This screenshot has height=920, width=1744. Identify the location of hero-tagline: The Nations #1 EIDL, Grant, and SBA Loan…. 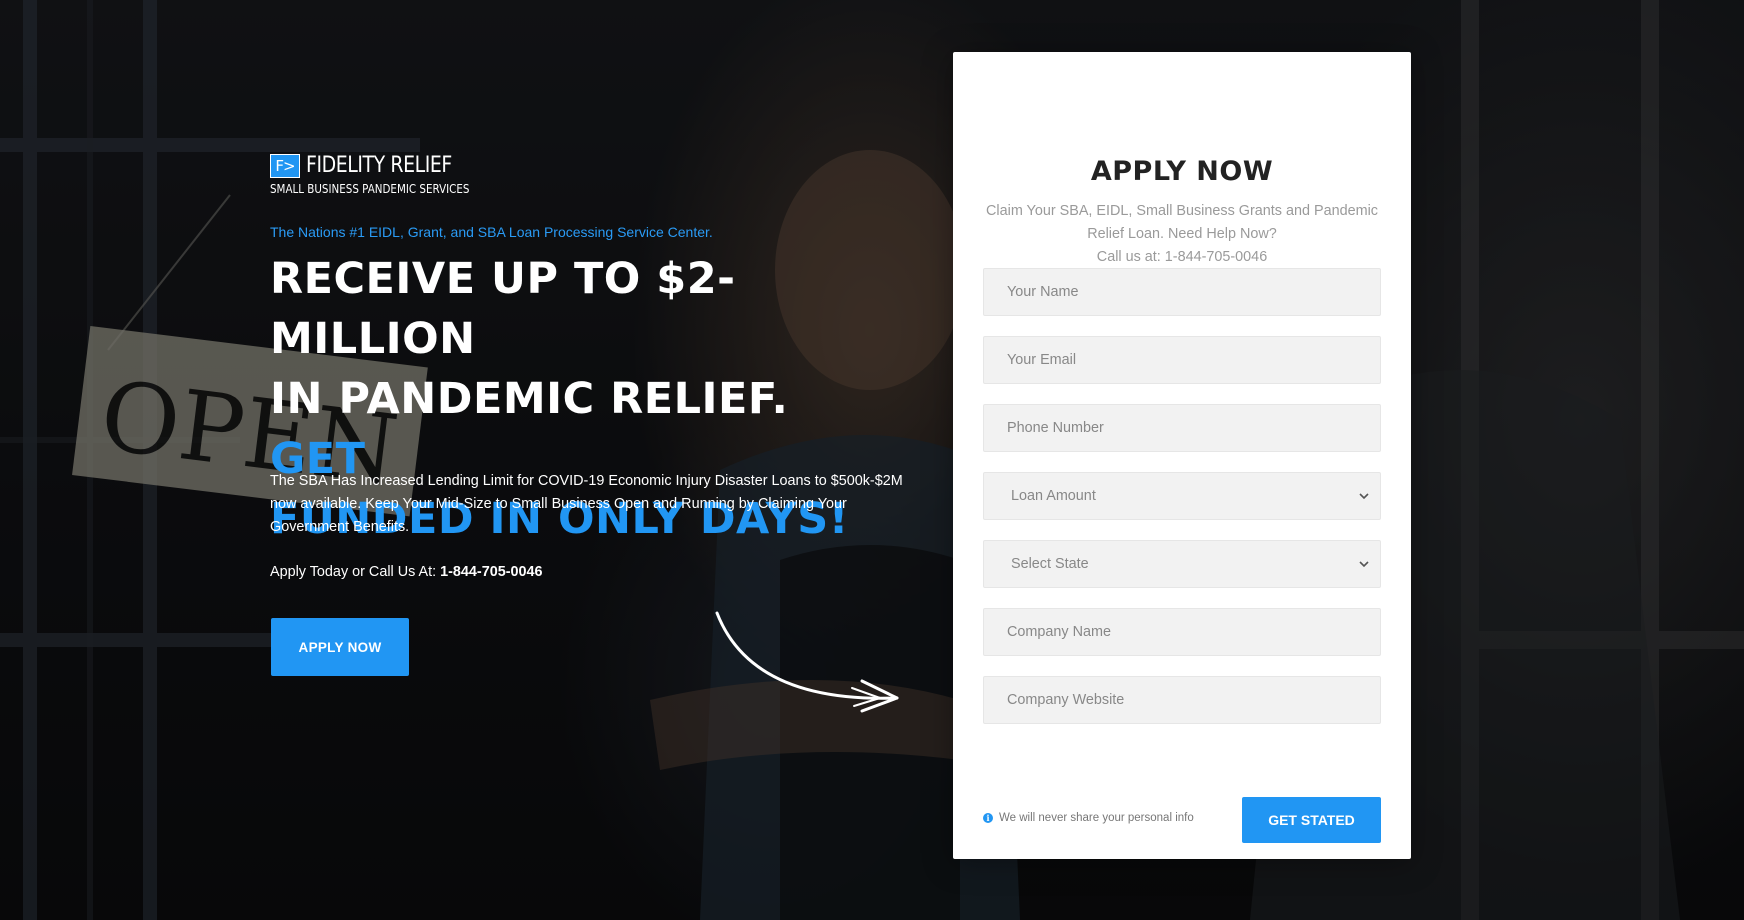
(491, 232).